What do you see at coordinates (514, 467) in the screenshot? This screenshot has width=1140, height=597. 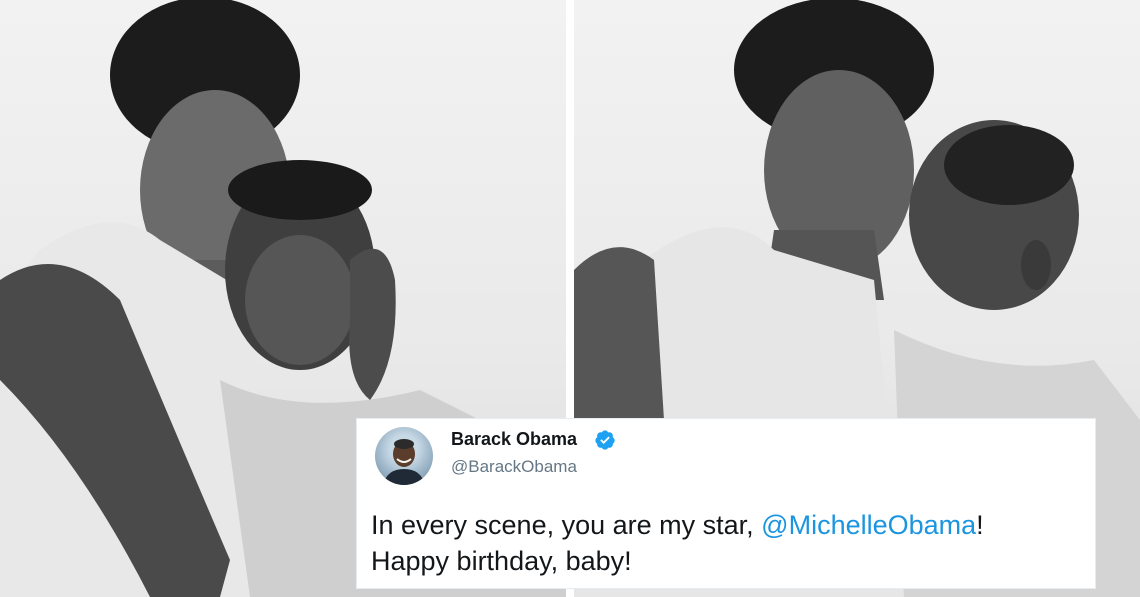 I see `user-handle: @BarackObama` at bounding box center [514, 467].